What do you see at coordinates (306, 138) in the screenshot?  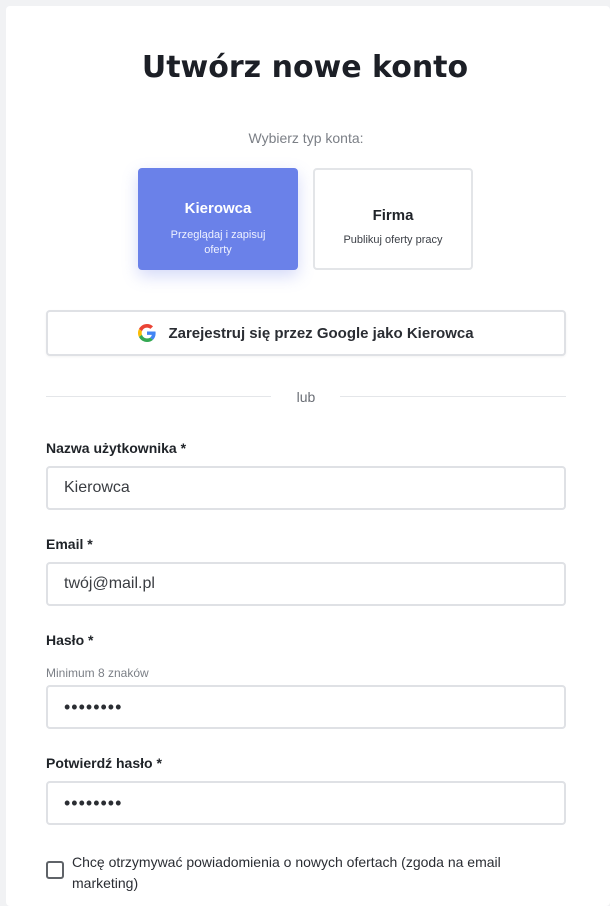 I see `account-type-prompt: Wybierz typ konta:` at bounding box center [306, 138].